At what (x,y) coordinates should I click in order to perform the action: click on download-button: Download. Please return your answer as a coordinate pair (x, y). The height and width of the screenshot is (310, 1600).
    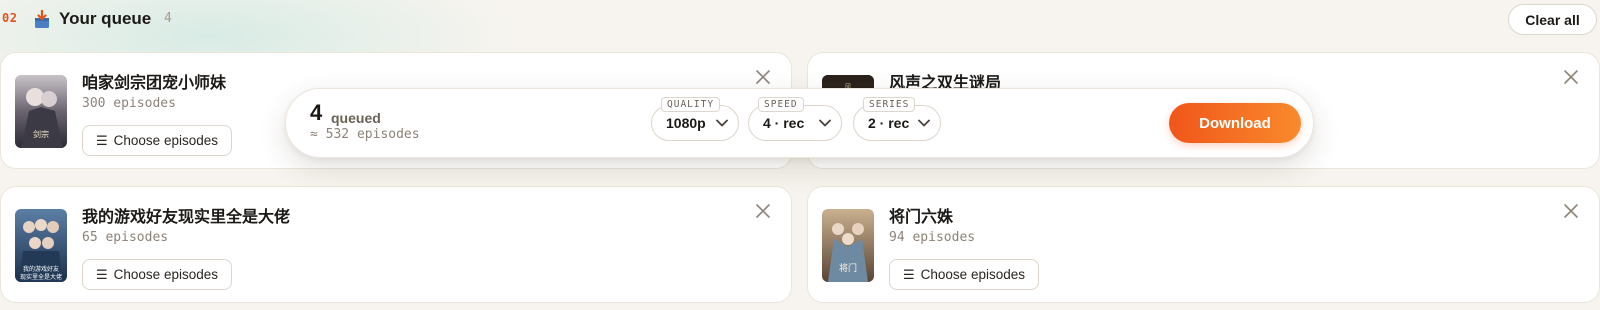
    Looking at the image, I should click on (1235, 123).